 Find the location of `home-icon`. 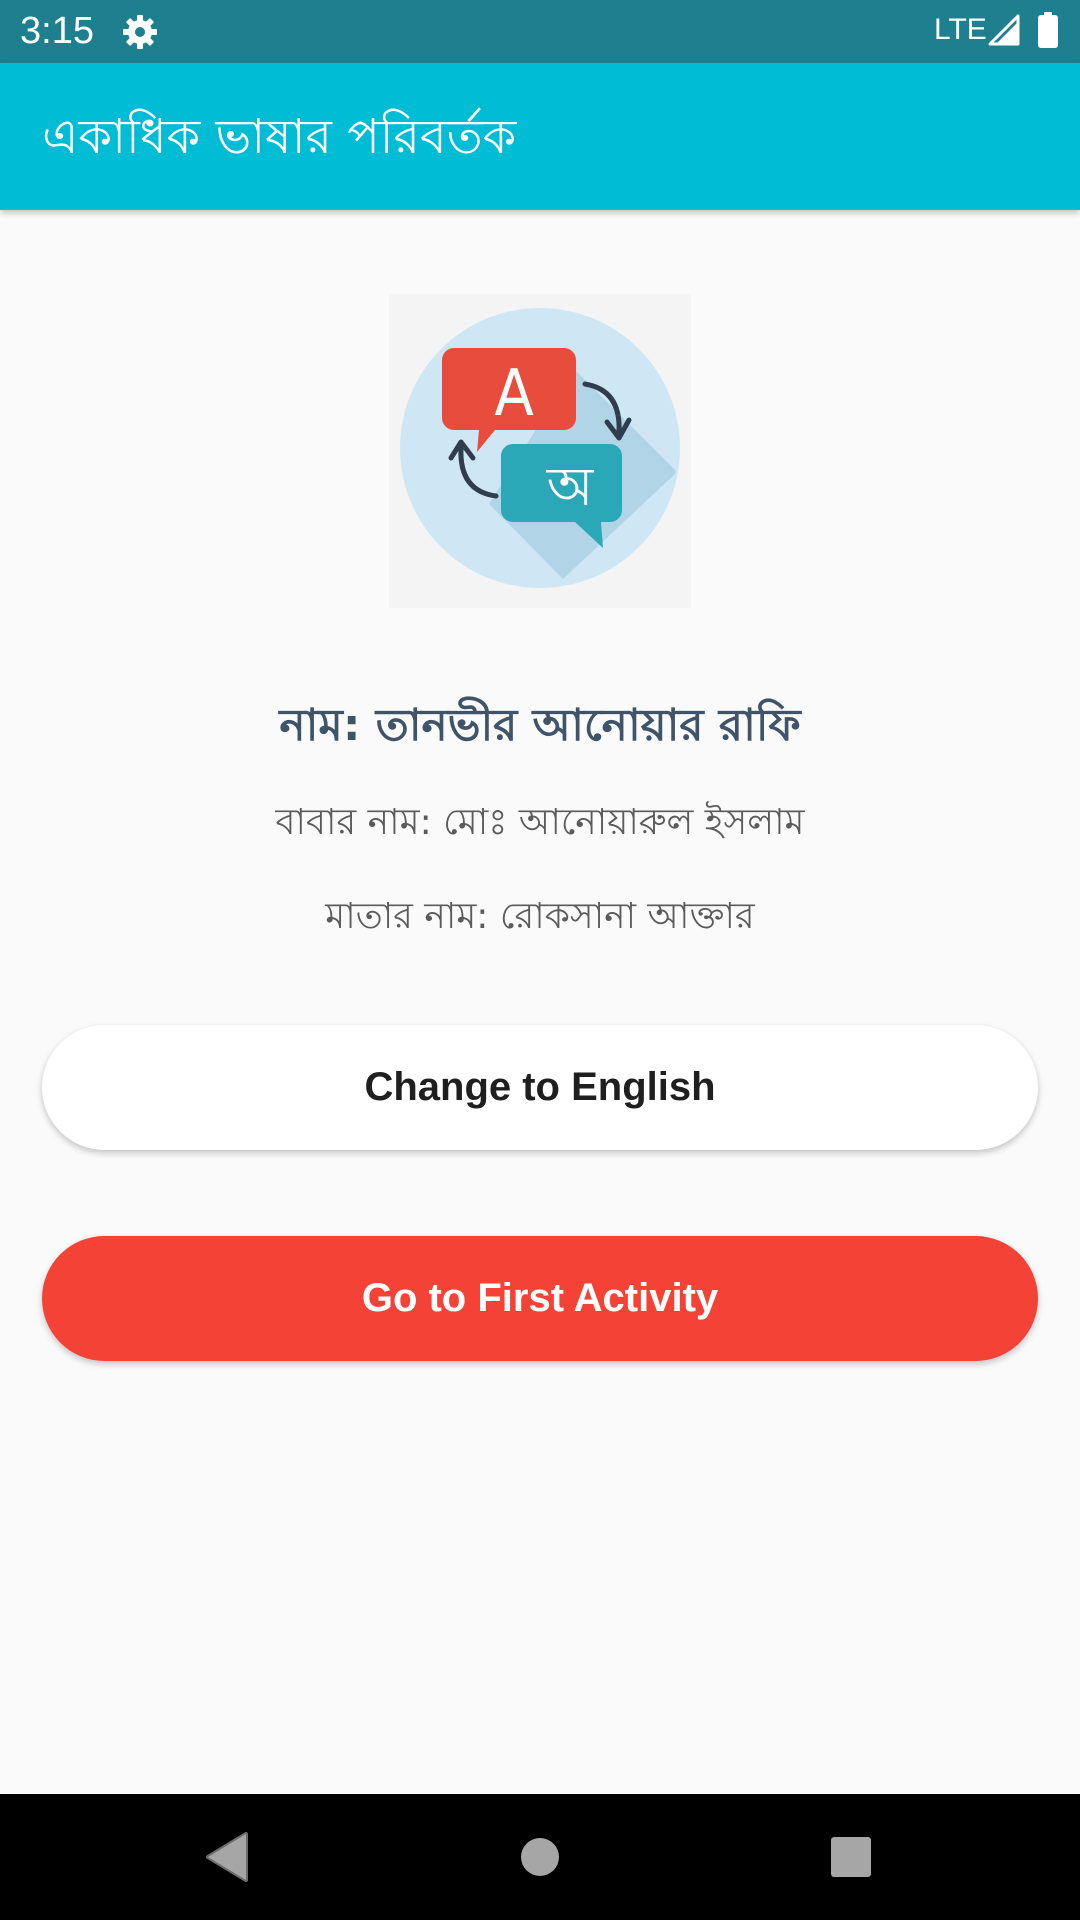

home-icon is located at coordinates (540, 1857).